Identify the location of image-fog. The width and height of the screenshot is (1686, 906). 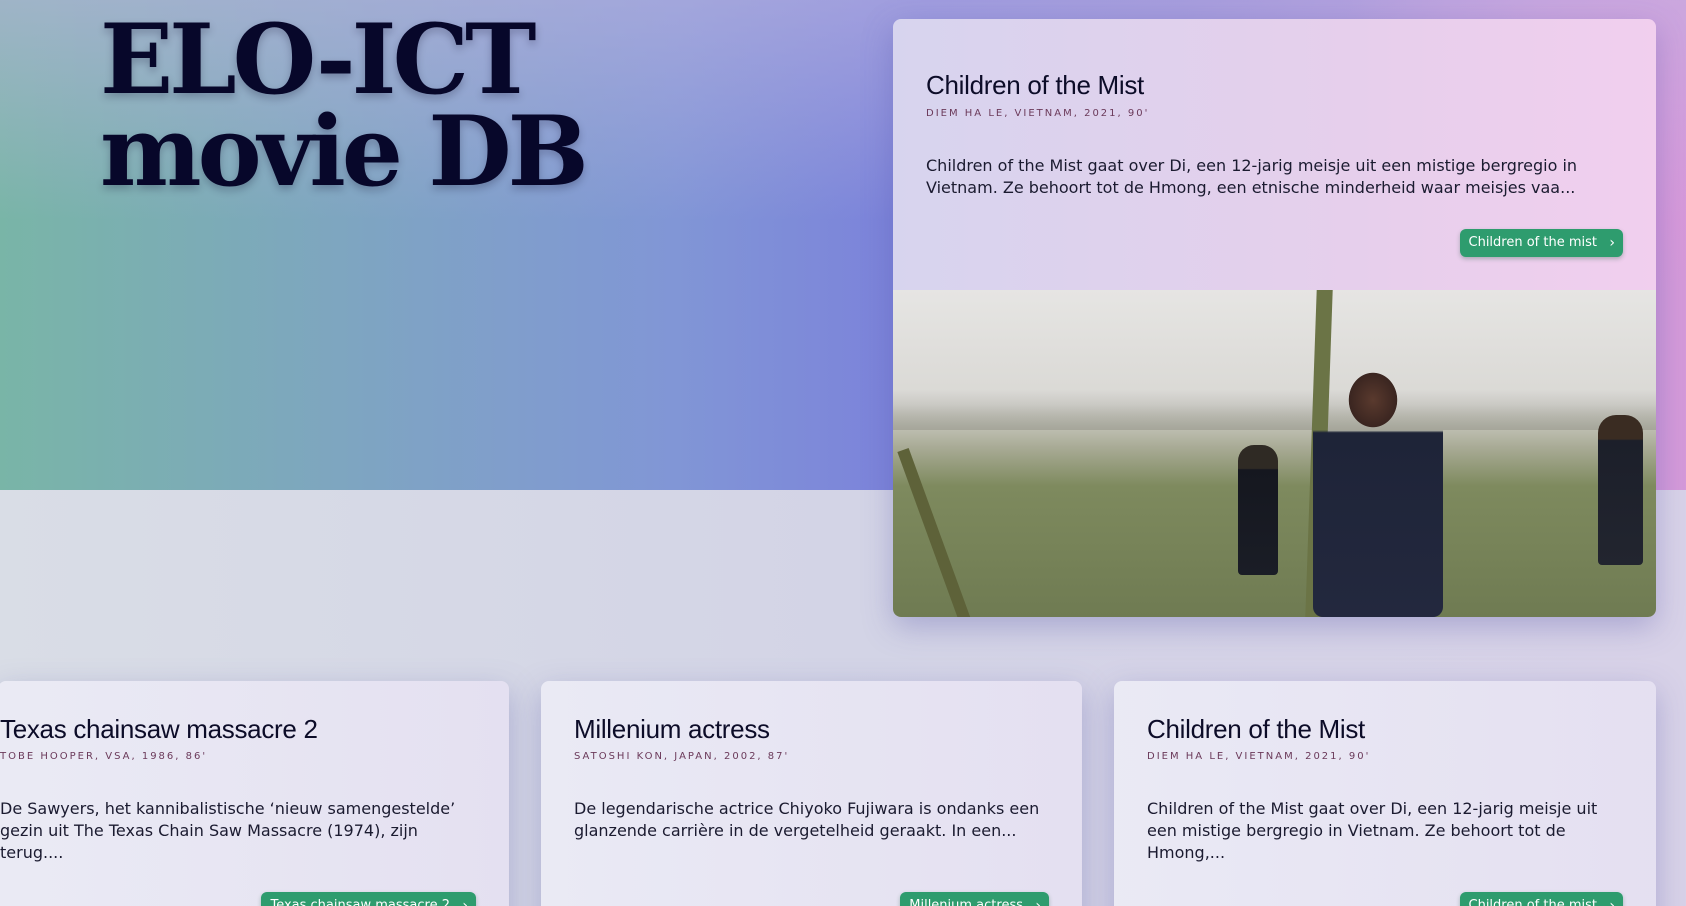
(1274, 410).